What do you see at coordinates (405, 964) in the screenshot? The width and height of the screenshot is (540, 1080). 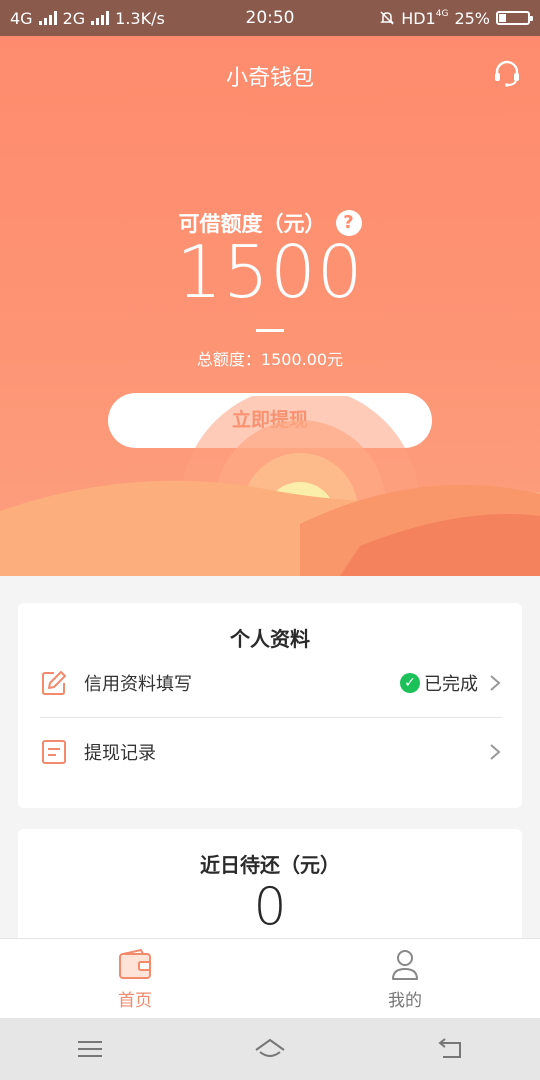 I see `user-icon` at bounding box center [405, 964].